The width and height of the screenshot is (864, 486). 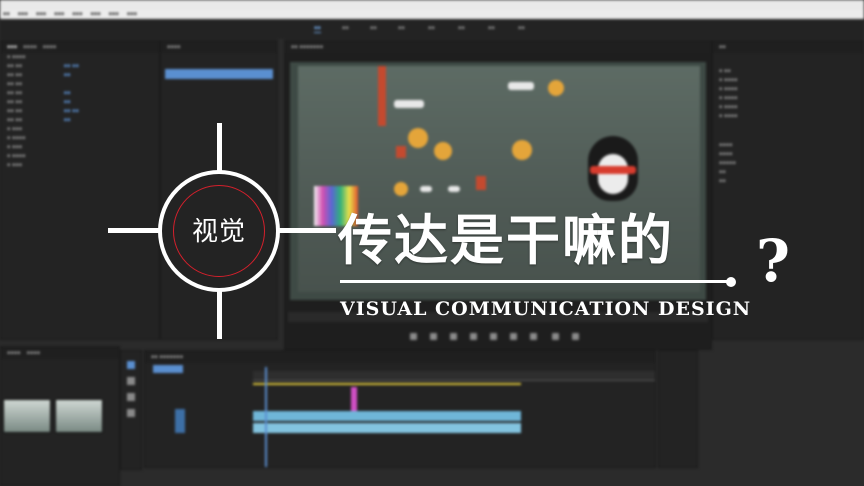 I want to click on underline-dot, so click(x=731, y=282).